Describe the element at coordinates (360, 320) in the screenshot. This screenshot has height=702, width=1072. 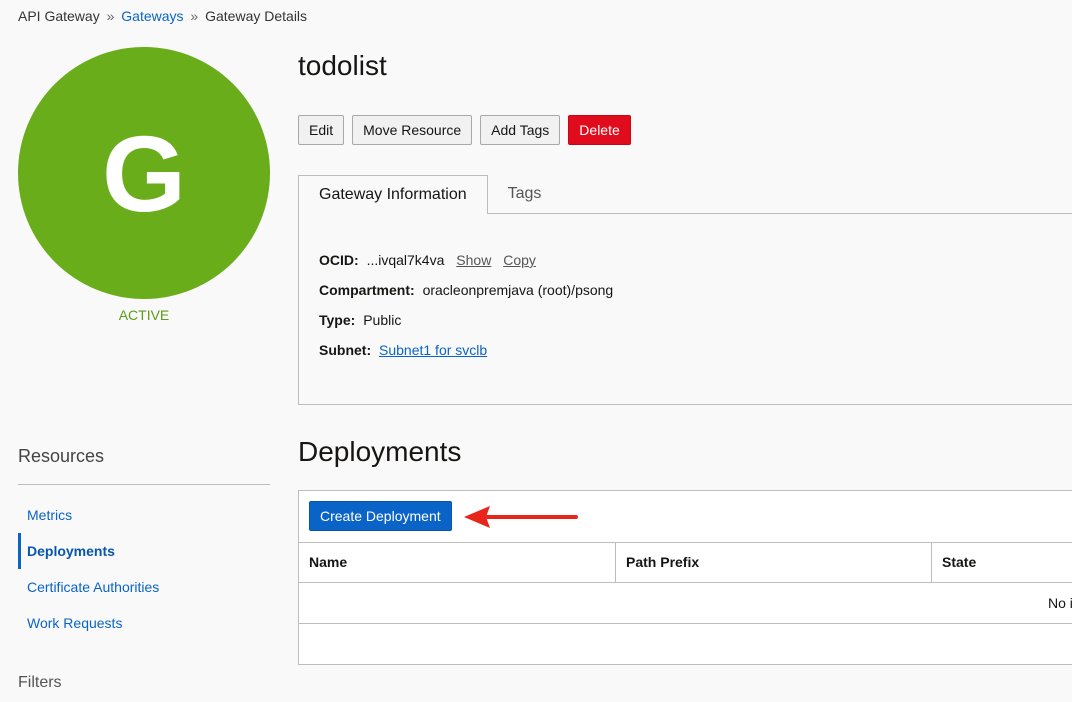
I see `type-row: Type: Public` at that location.